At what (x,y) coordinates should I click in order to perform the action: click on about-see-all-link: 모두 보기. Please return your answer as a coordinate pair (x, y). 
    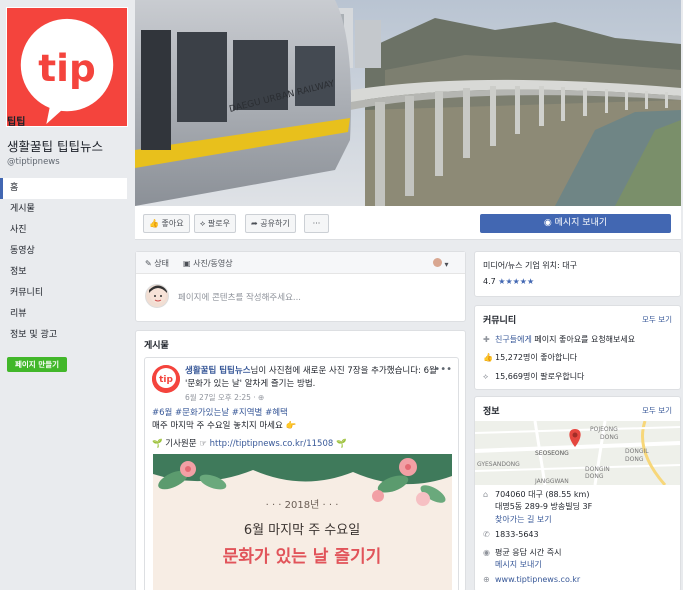
    Looking at the image, I should click on (657, 410).